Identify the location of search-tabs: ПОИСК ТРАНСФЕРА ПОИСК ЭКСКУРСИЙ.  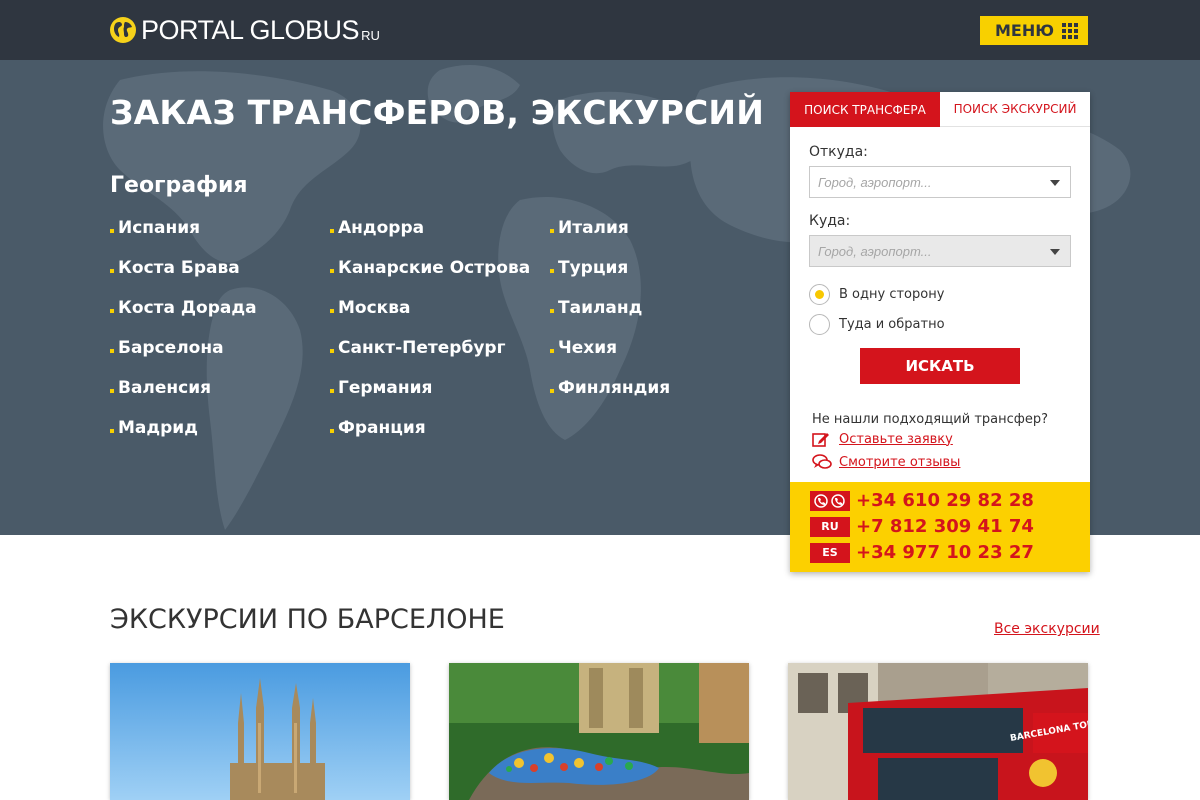
(940, 109).